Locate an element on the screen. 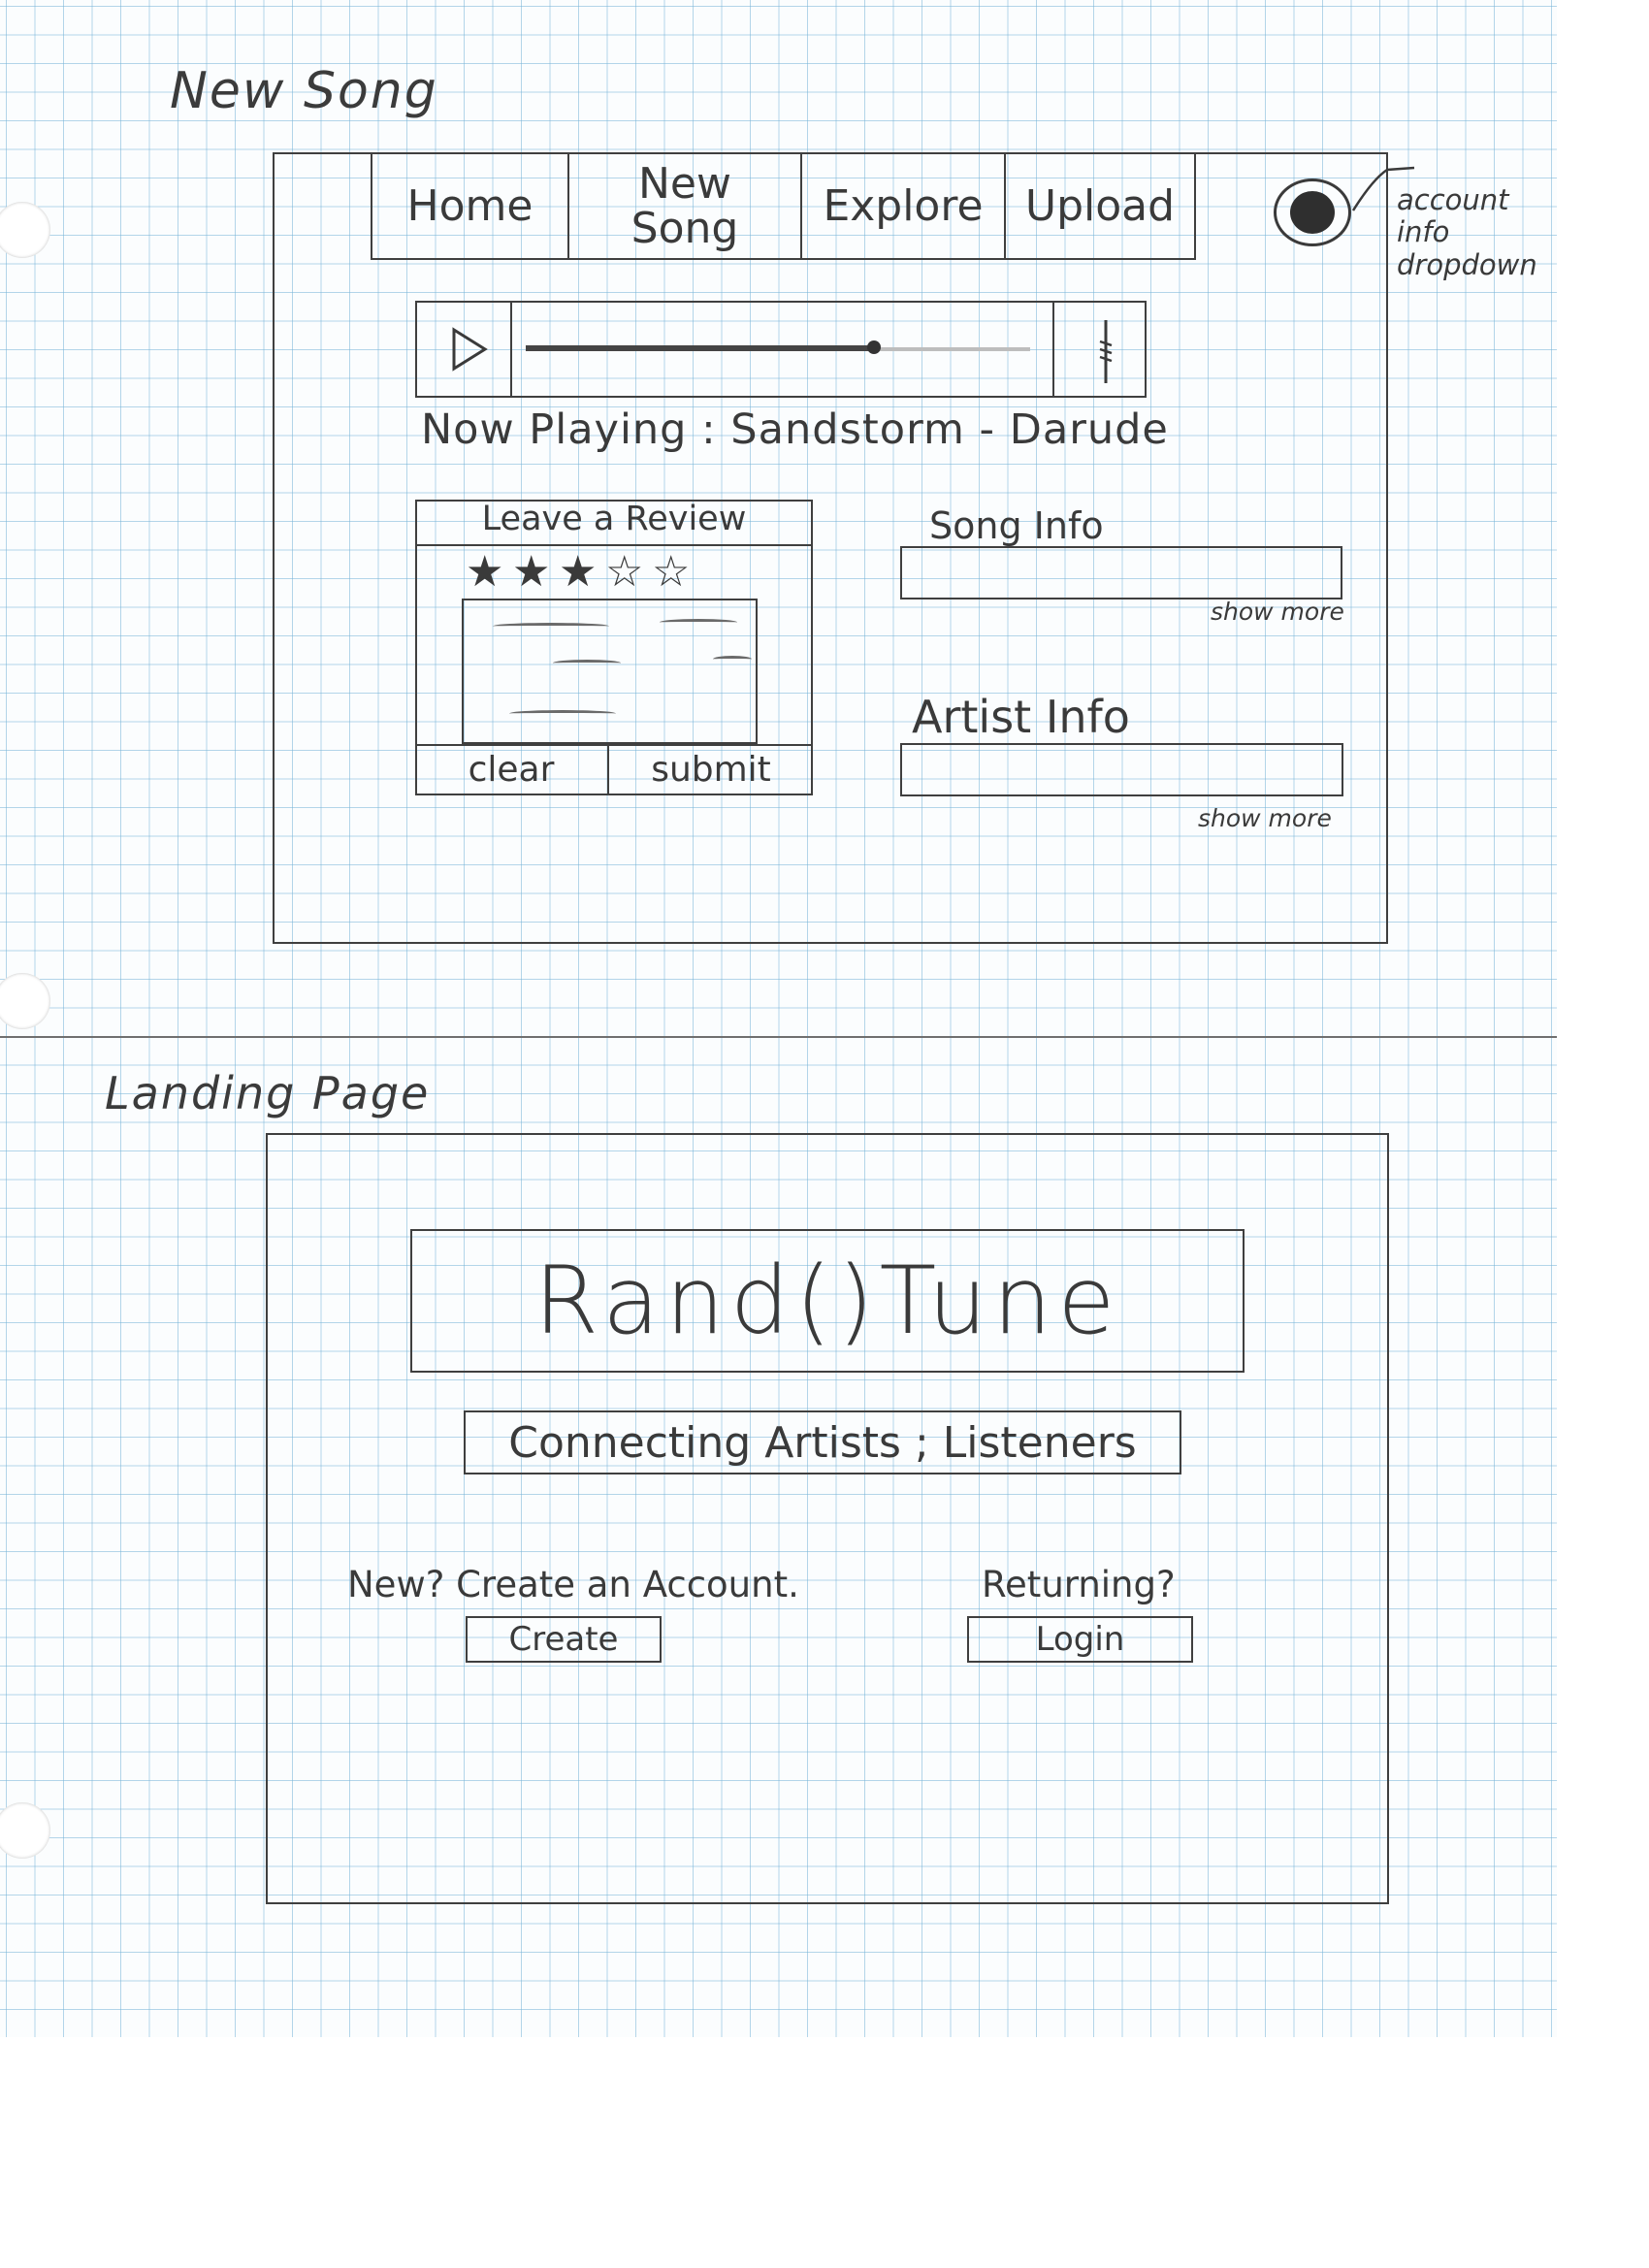  login-button-label: Login is located at coordinates (1080, 1639).